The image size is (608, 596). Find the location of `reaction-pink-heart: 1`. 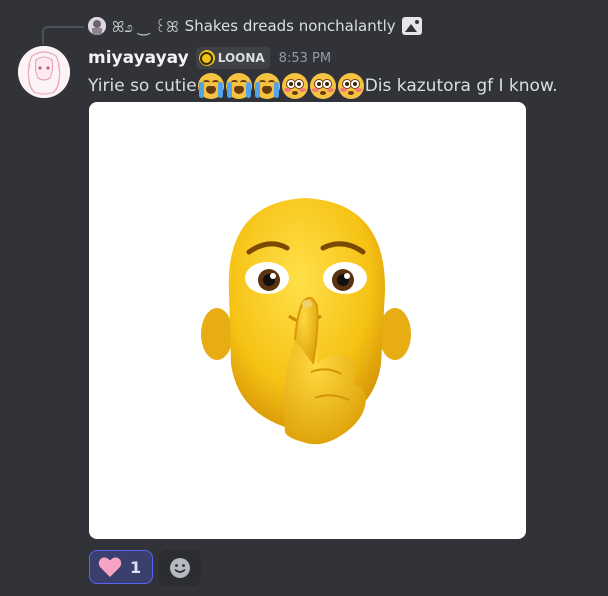

reaction-pink-heart: 1 is located at coordinates (121, 567).